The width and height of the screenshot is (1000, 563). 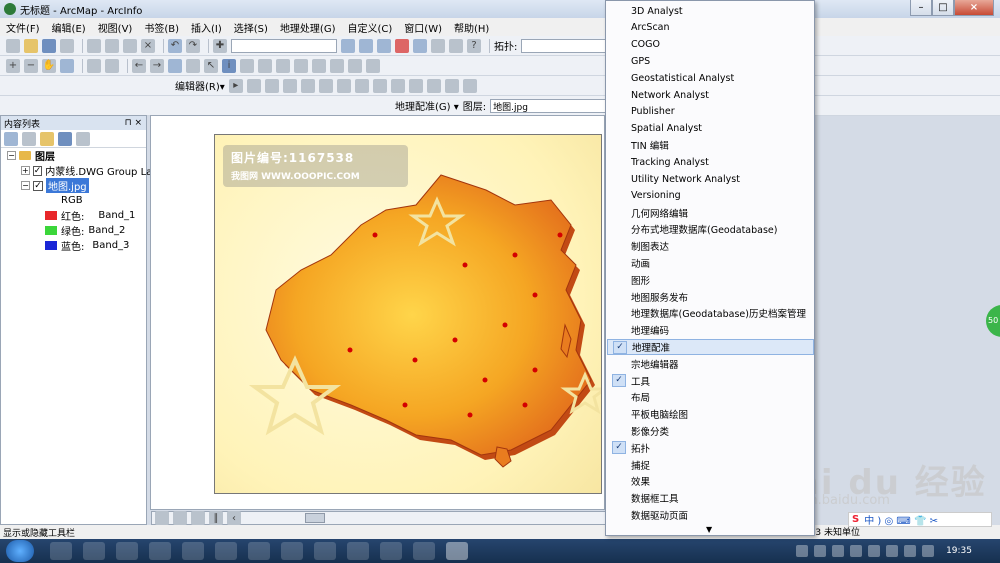 I want to click on add-data-icon: ✚, so click(x=220, y=45).